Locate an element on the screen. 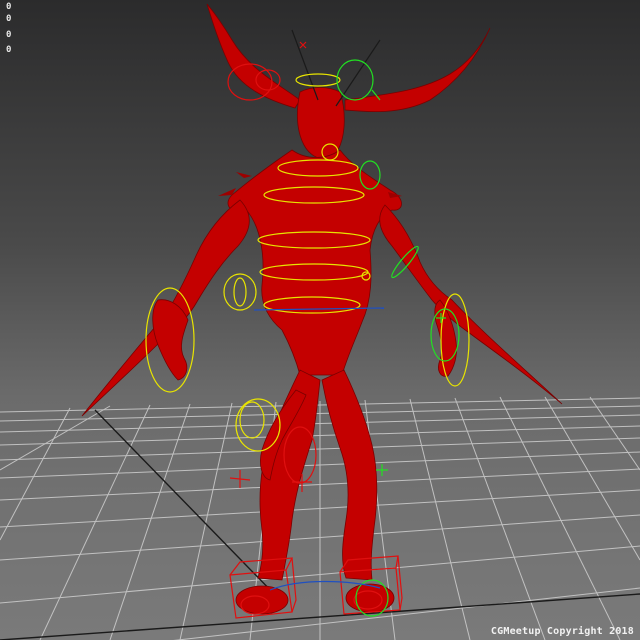  hud-stat-3: 0 is located at coordinates (9, 35).